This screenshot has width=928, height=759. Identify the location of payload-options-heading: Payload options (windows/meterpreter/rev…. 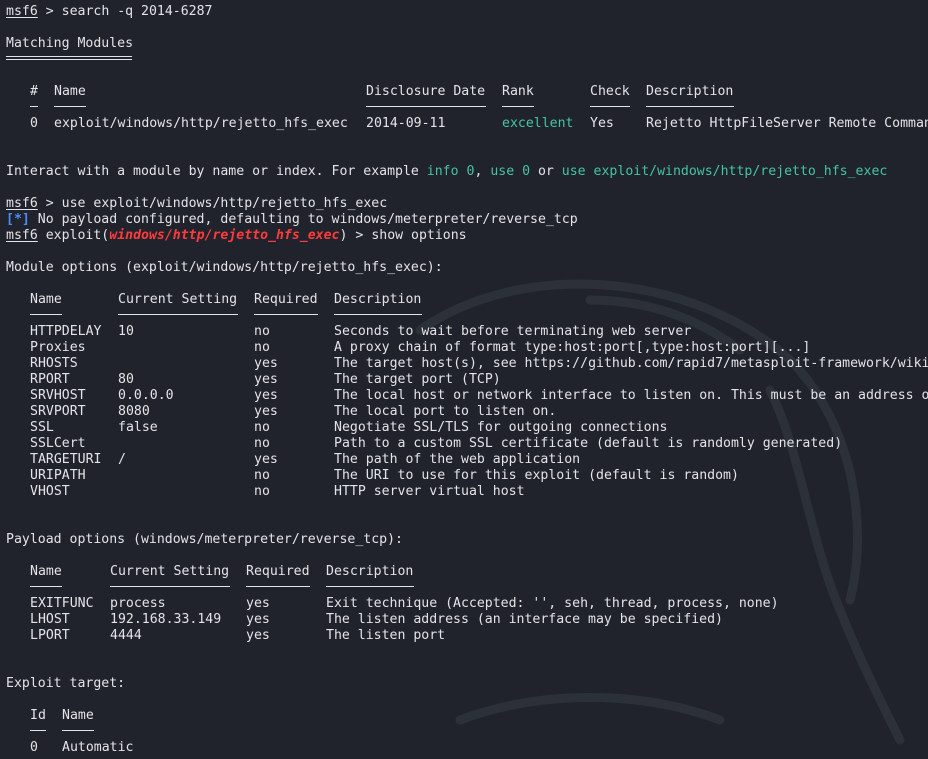
(204, 539).